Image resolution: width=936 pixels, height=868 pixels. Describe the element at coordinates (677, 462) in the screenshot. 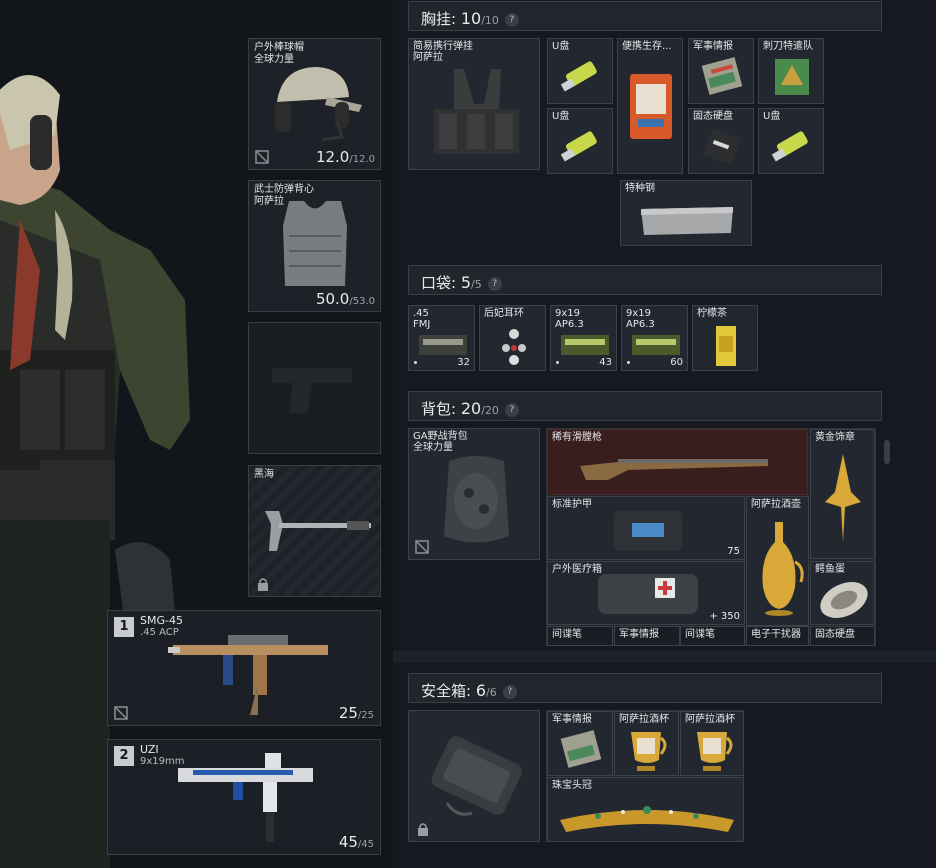

I see `bp-item-musket: 稀有滑膛枪` at that location.